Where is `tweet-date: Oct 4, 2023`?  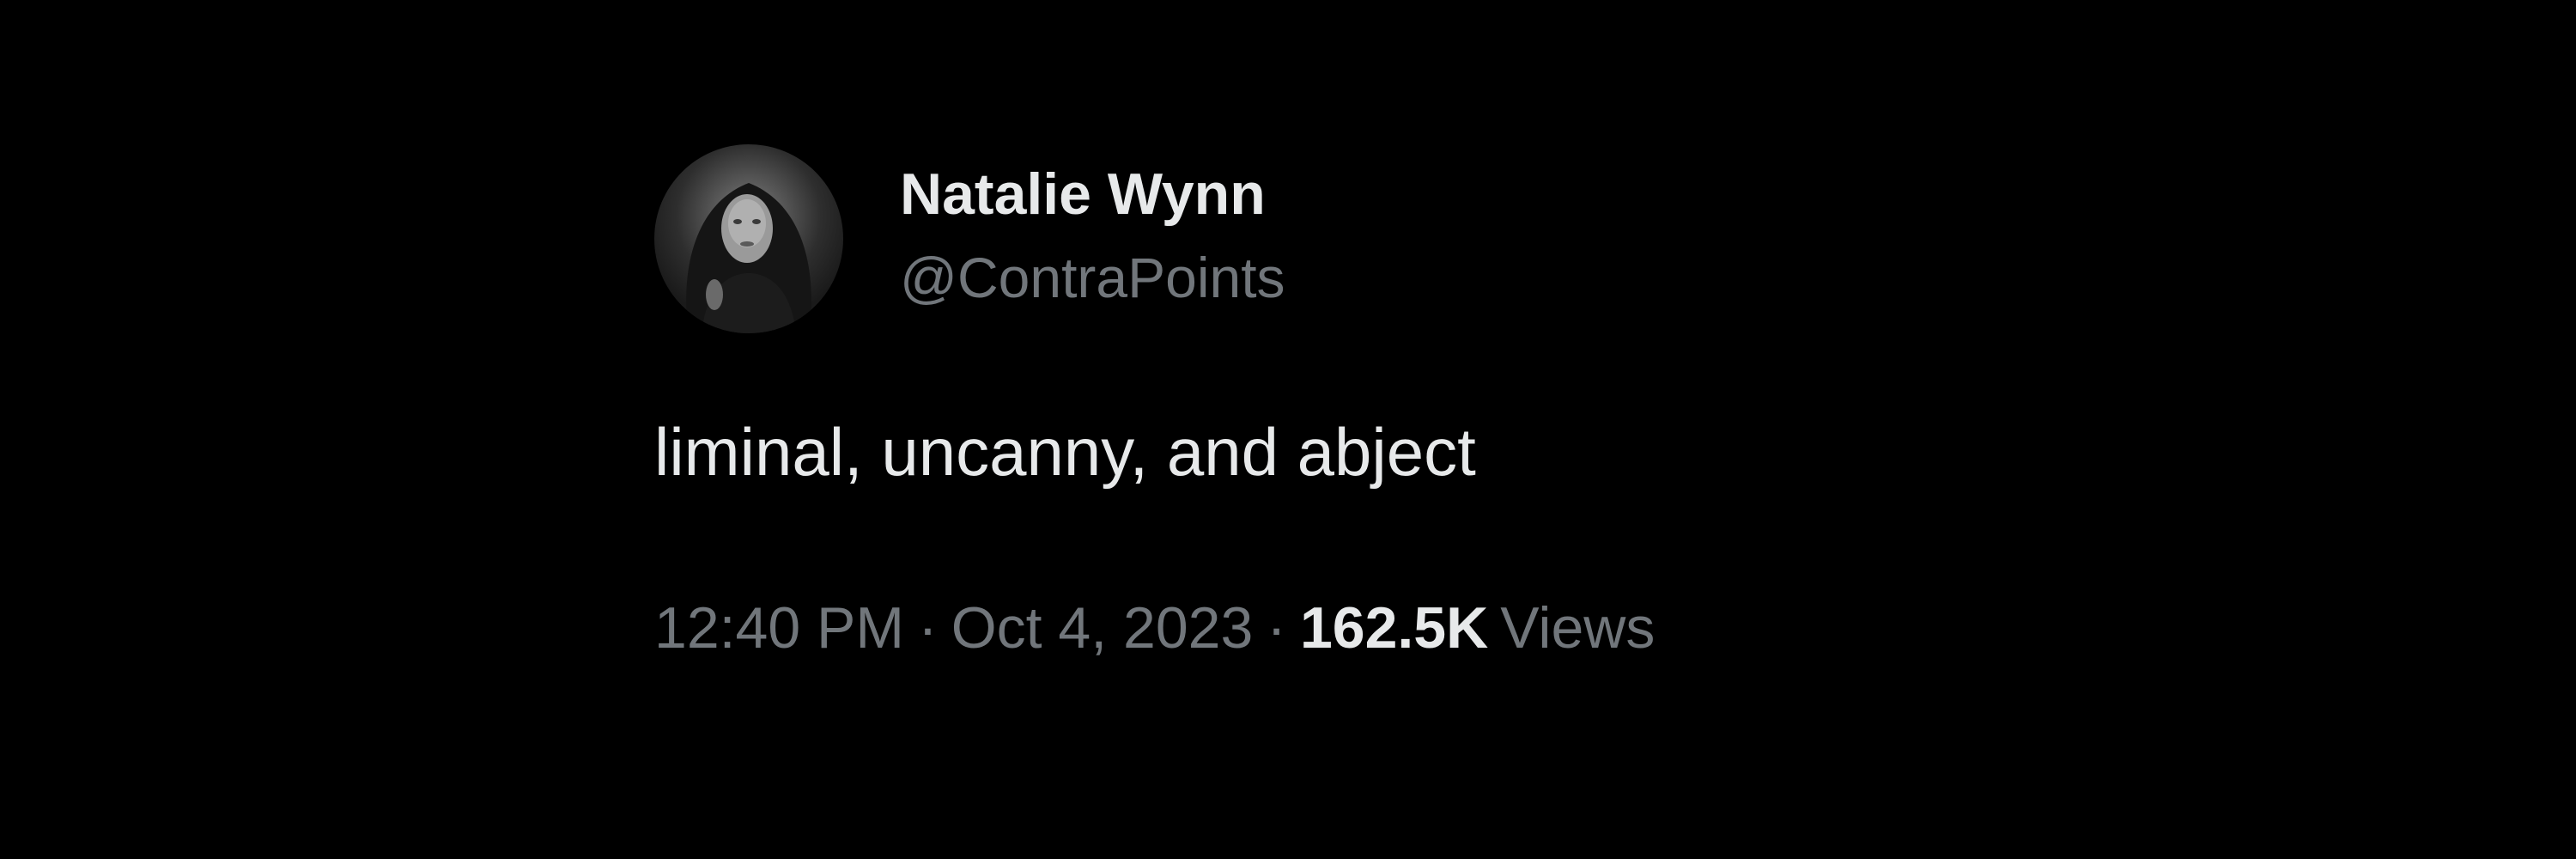 tweet-date: Oct 4, 2023 is located at coordinates (1102, 628).